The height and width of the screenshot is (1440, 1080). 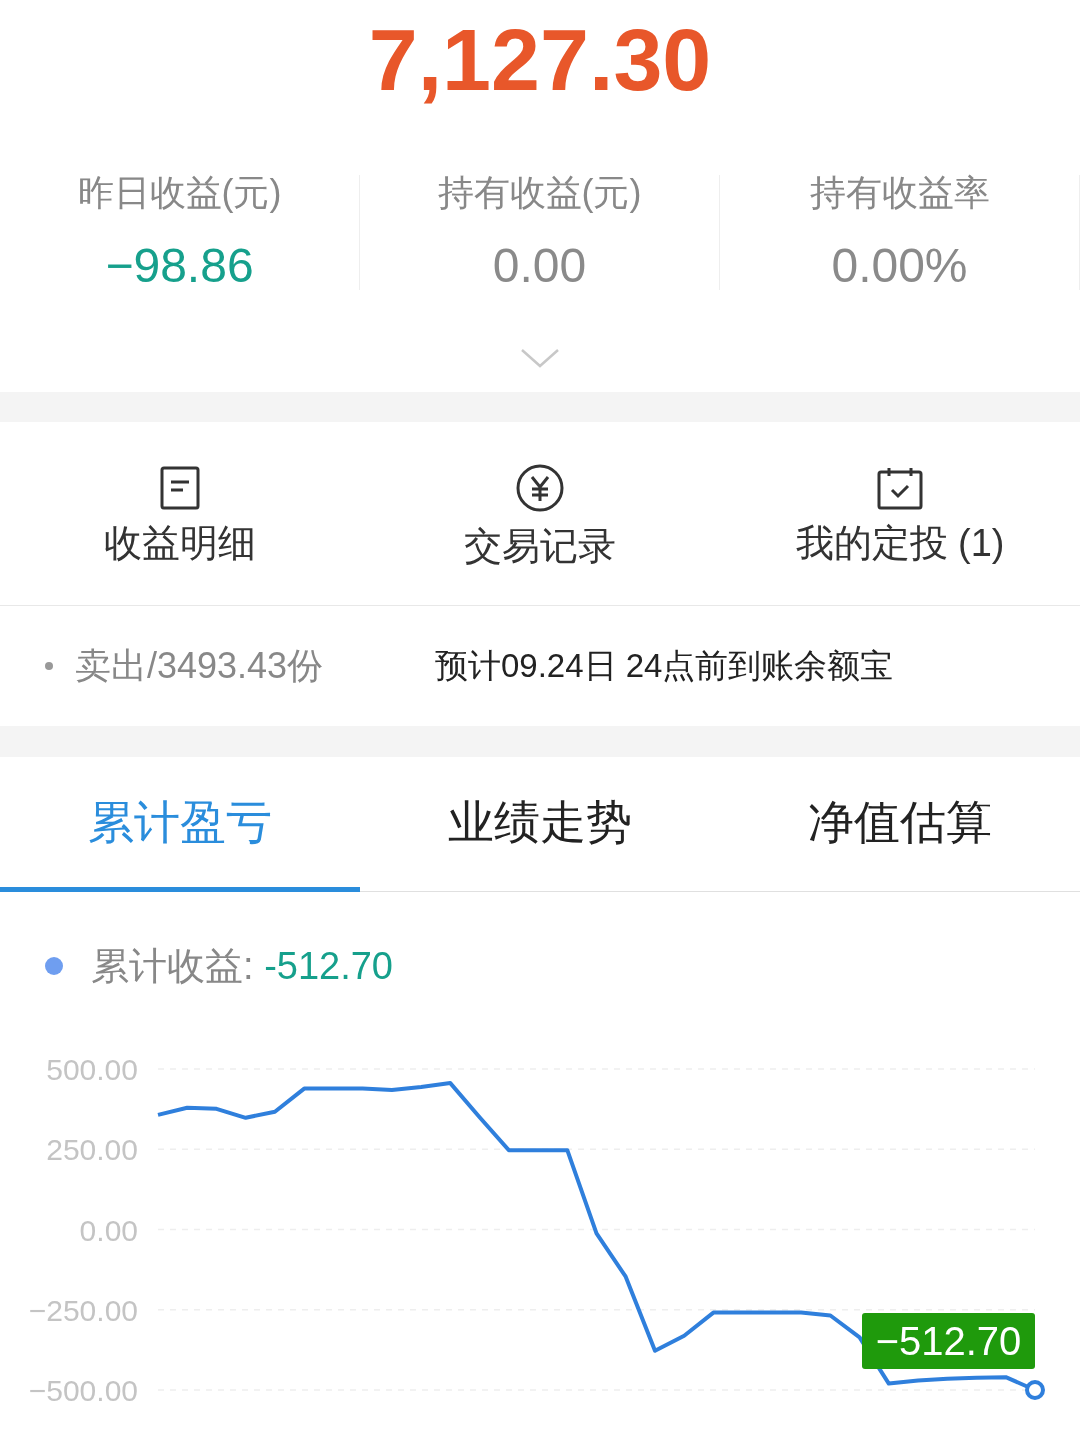 I want to click on stat-value: −98.86, so click(x=179, y=266).